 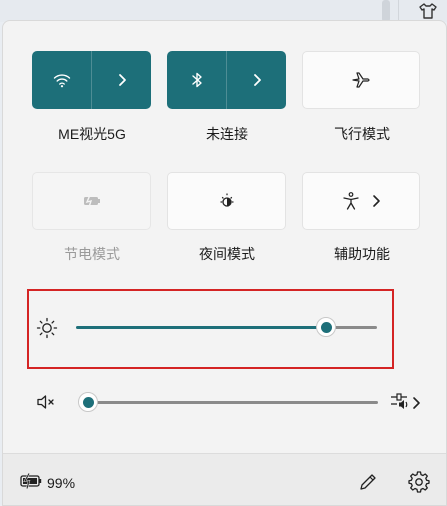 I want to click on brightness-track-filled, so click(x=201, y=327).